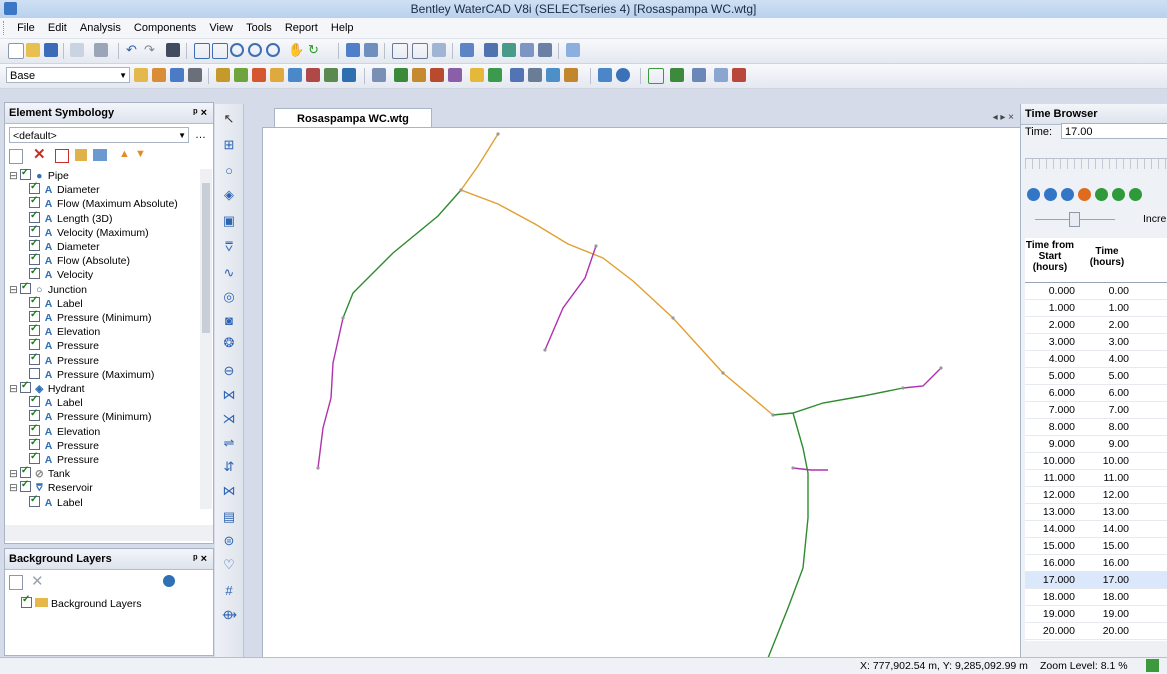  Describe the element at coordinates (103, 202) in the screenshot. I see `tree-item: A Flow (Maximum Absolute)` at that location.